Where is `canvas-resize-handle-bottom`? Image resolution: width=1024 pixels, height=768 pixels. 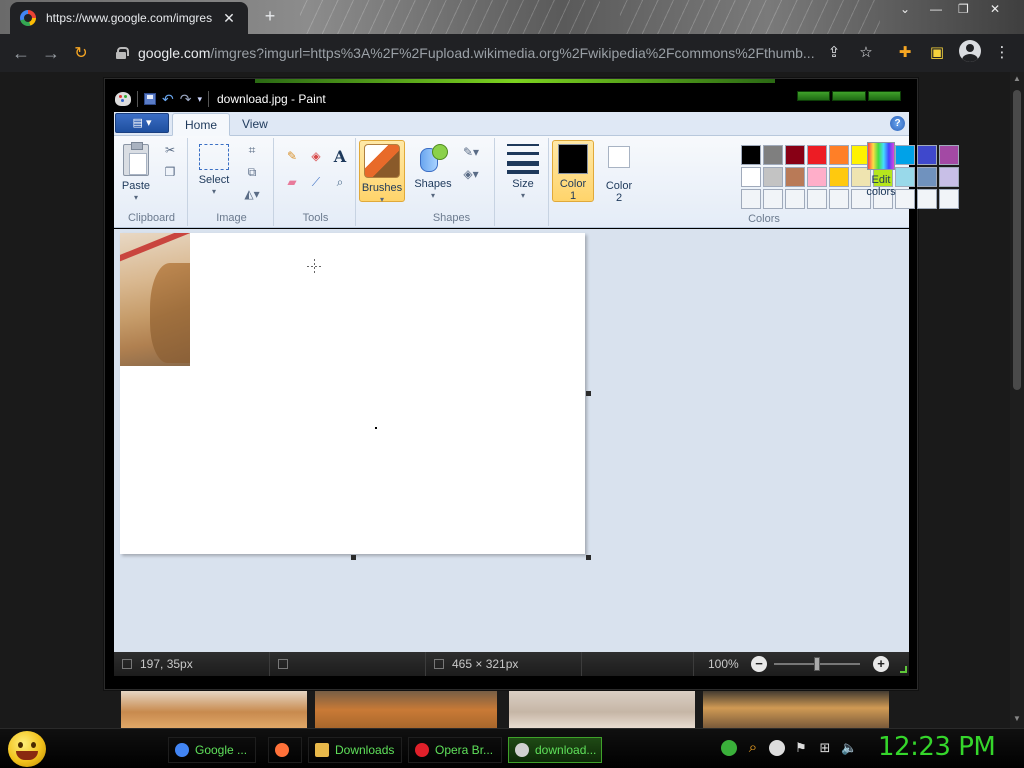 canvas-resize-handle-bottom is located at coordinates (353, 557).